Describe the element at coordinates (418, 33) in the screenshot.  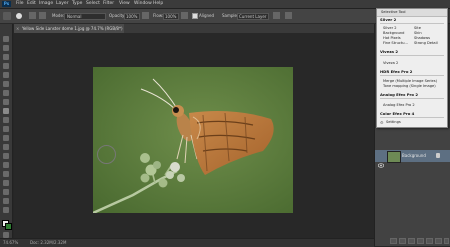
I see `preset-item: Skin` at that location.